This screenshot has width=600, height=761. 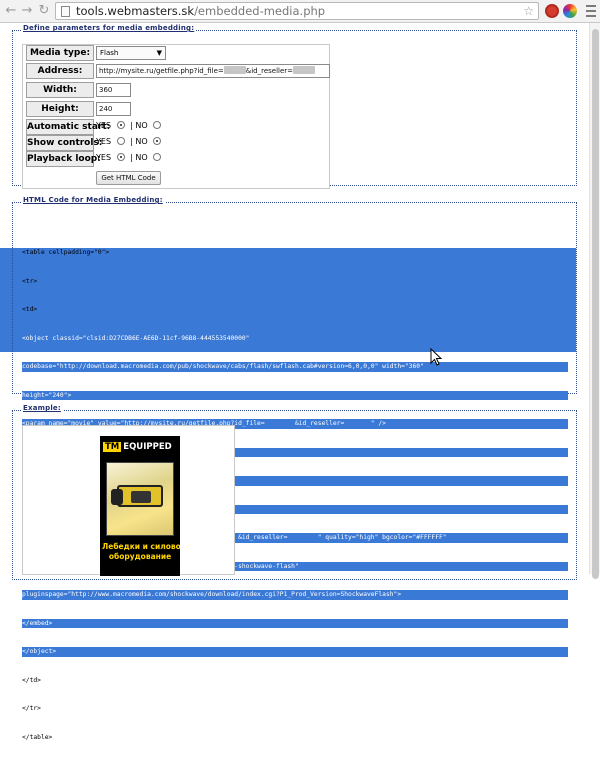 I want to click on banner-logo: TM EQUIPPED, so click(x=140, y=448).